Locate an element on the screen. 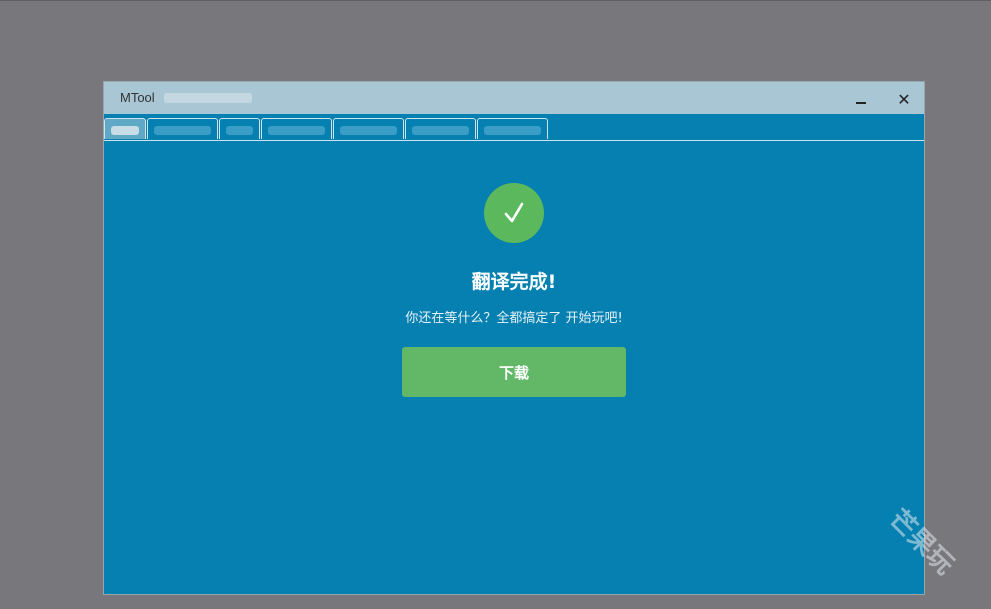 This screenshot has height=609, width=991. minimize-icon is located at coordinates (861, 103).